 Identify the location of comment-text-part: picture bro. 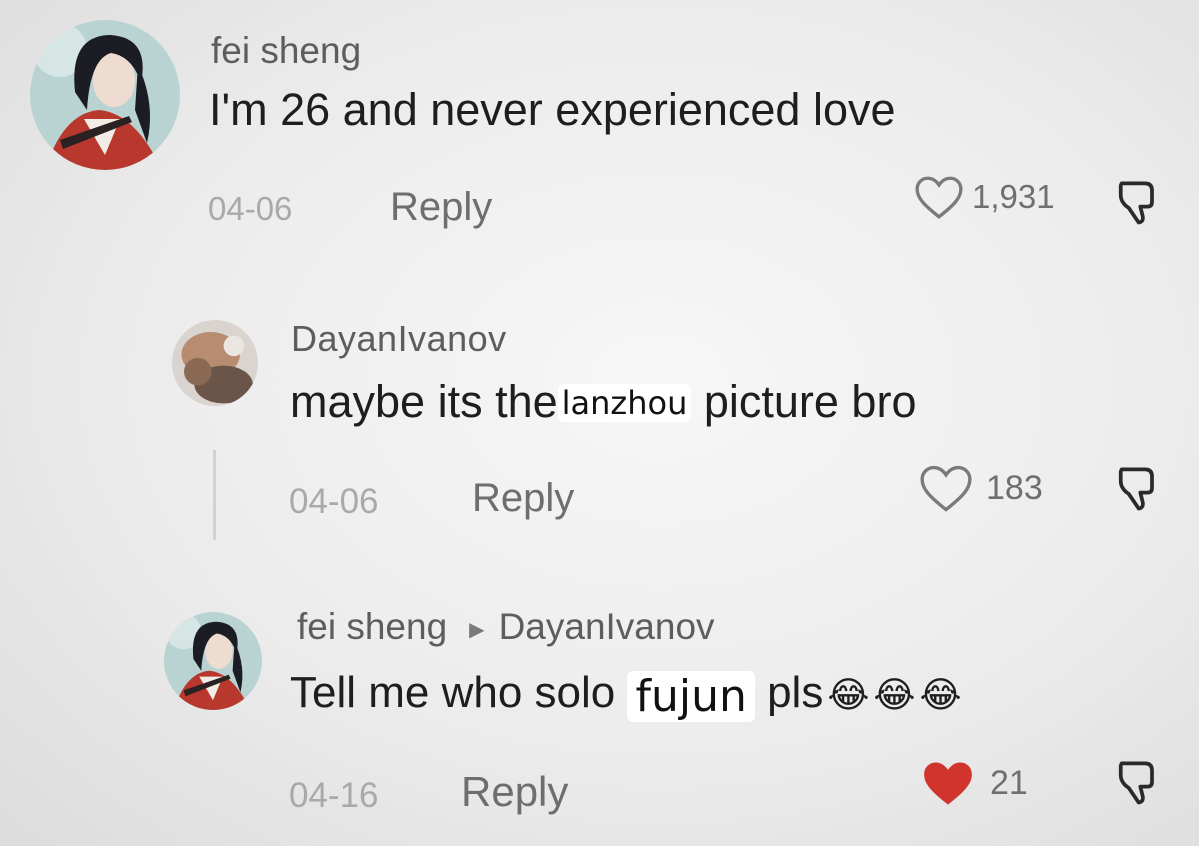
(804, 401).